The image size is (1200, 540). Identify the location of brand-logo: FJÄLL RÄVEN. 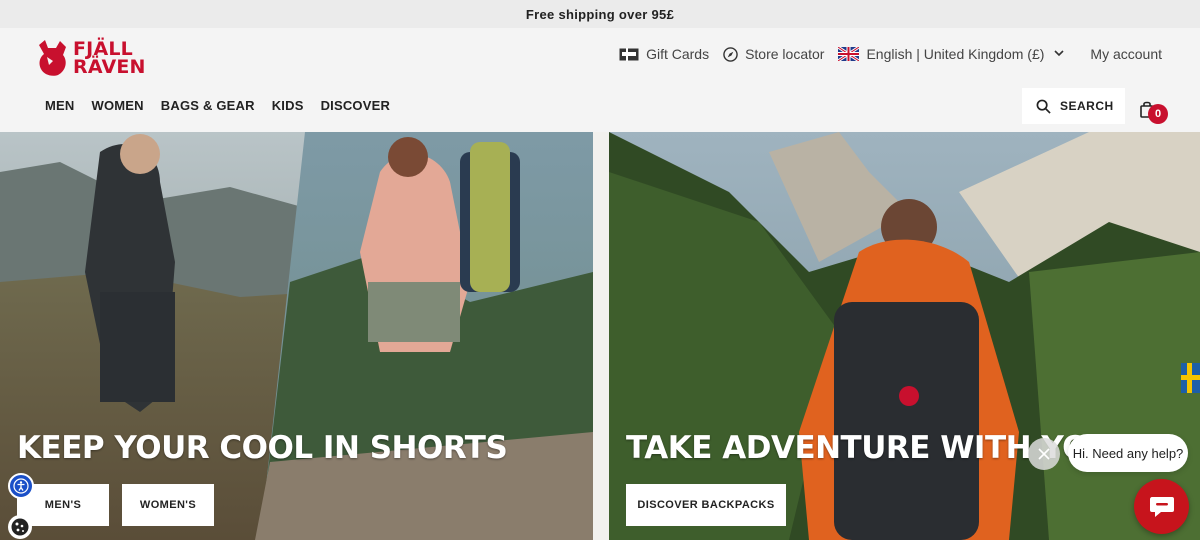
(95, 58).